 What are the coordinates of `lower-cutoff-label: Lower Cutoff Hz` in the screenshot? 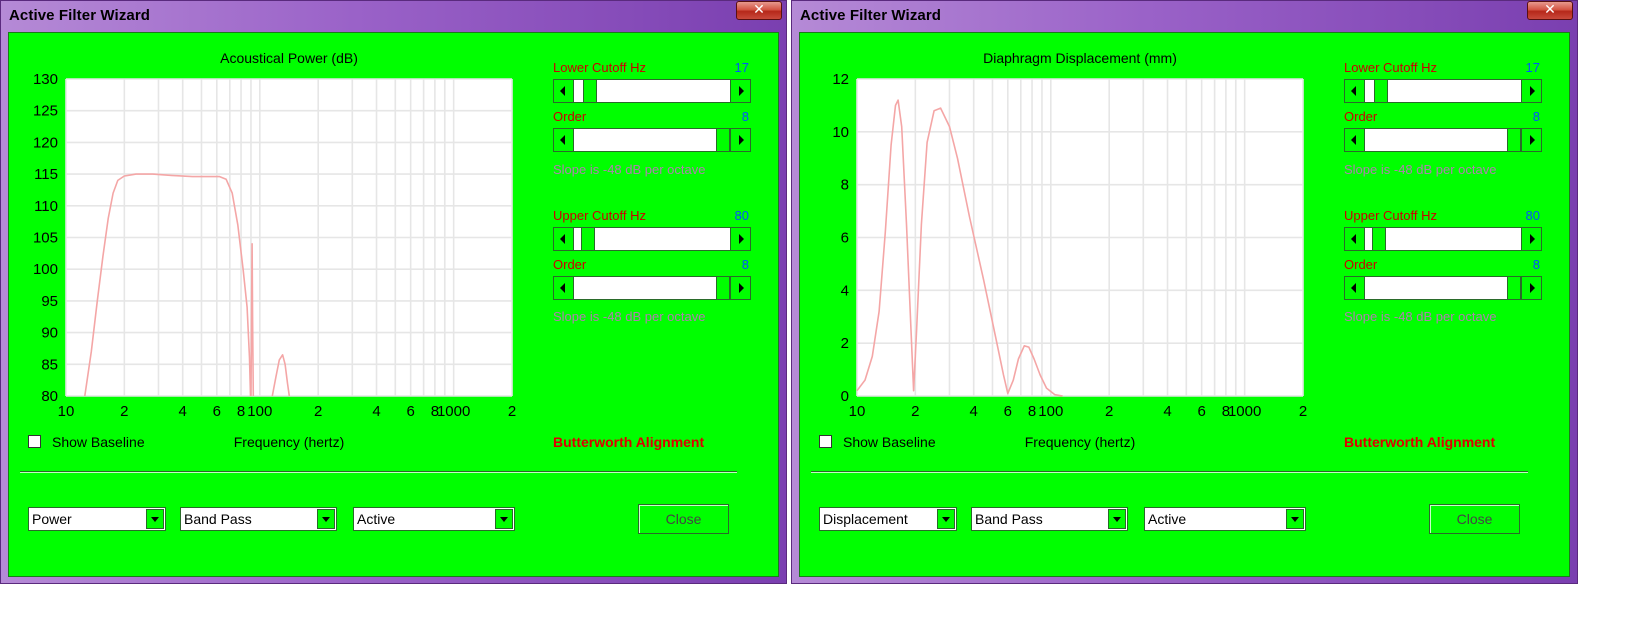 It's located at (1390, 67).